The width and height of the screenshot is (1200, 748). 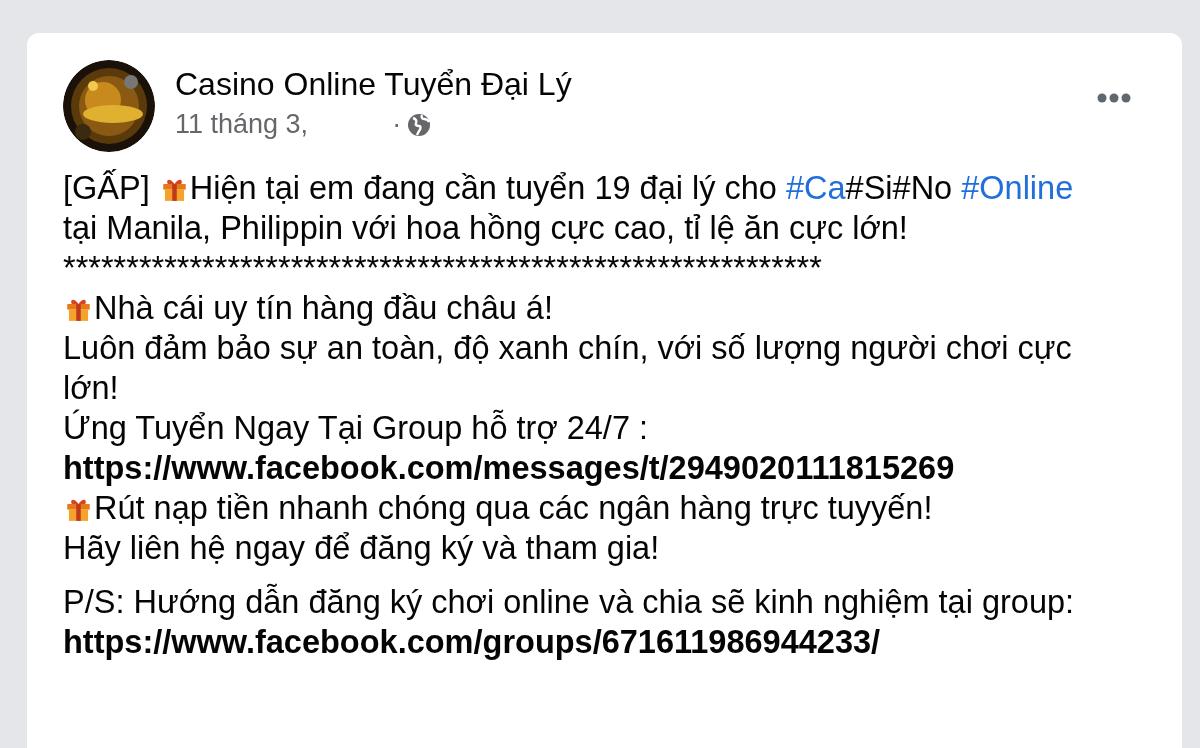 I want to click on post-text: lớn!, so click(x=91, y=388).